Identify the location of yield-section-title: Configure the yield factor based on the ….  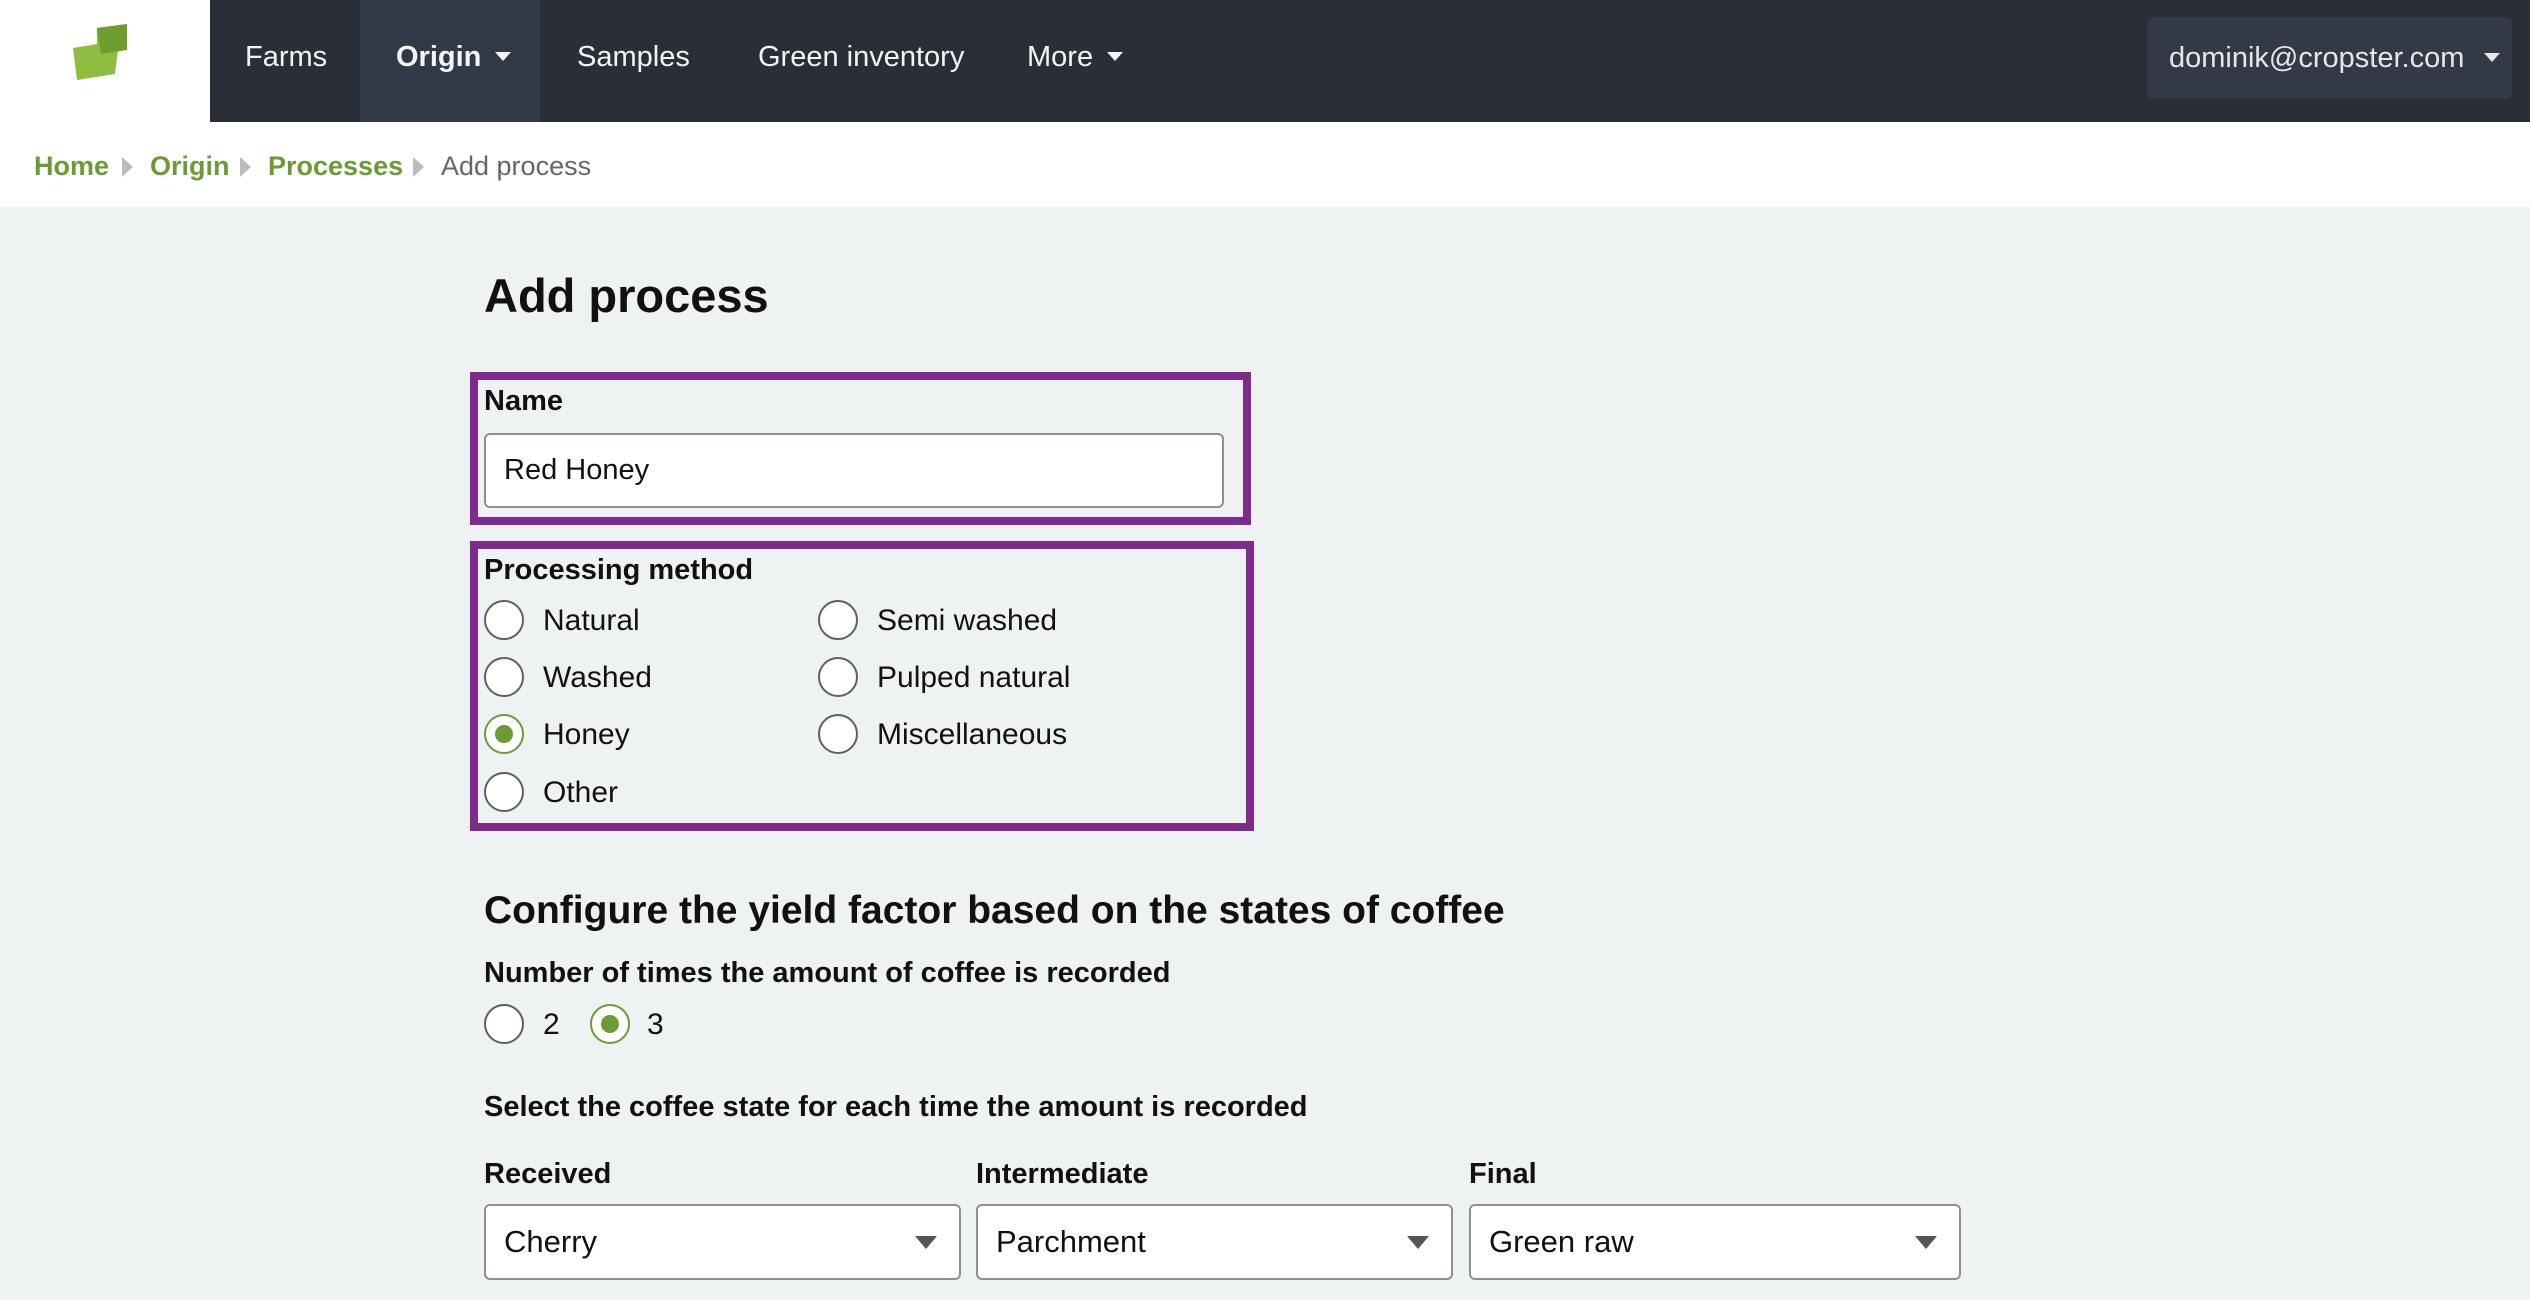
(994, 910).